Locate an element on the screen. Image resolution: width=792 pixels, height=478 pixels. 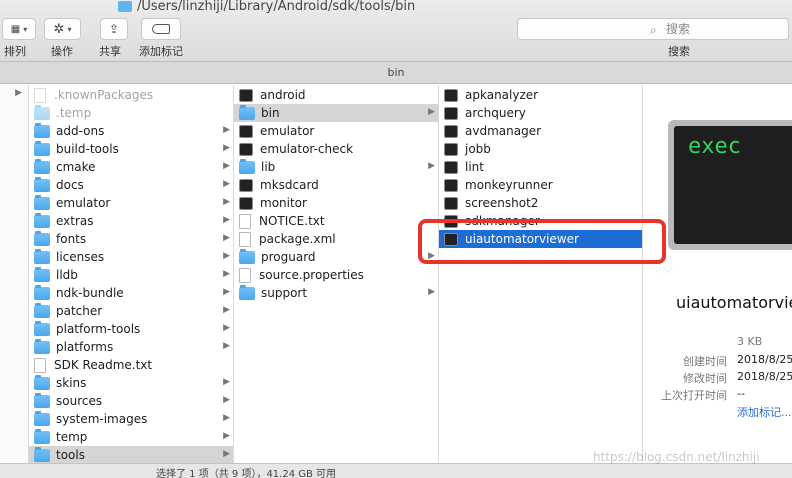
item-name: .knownPackages is located at coordinates (104, 95).